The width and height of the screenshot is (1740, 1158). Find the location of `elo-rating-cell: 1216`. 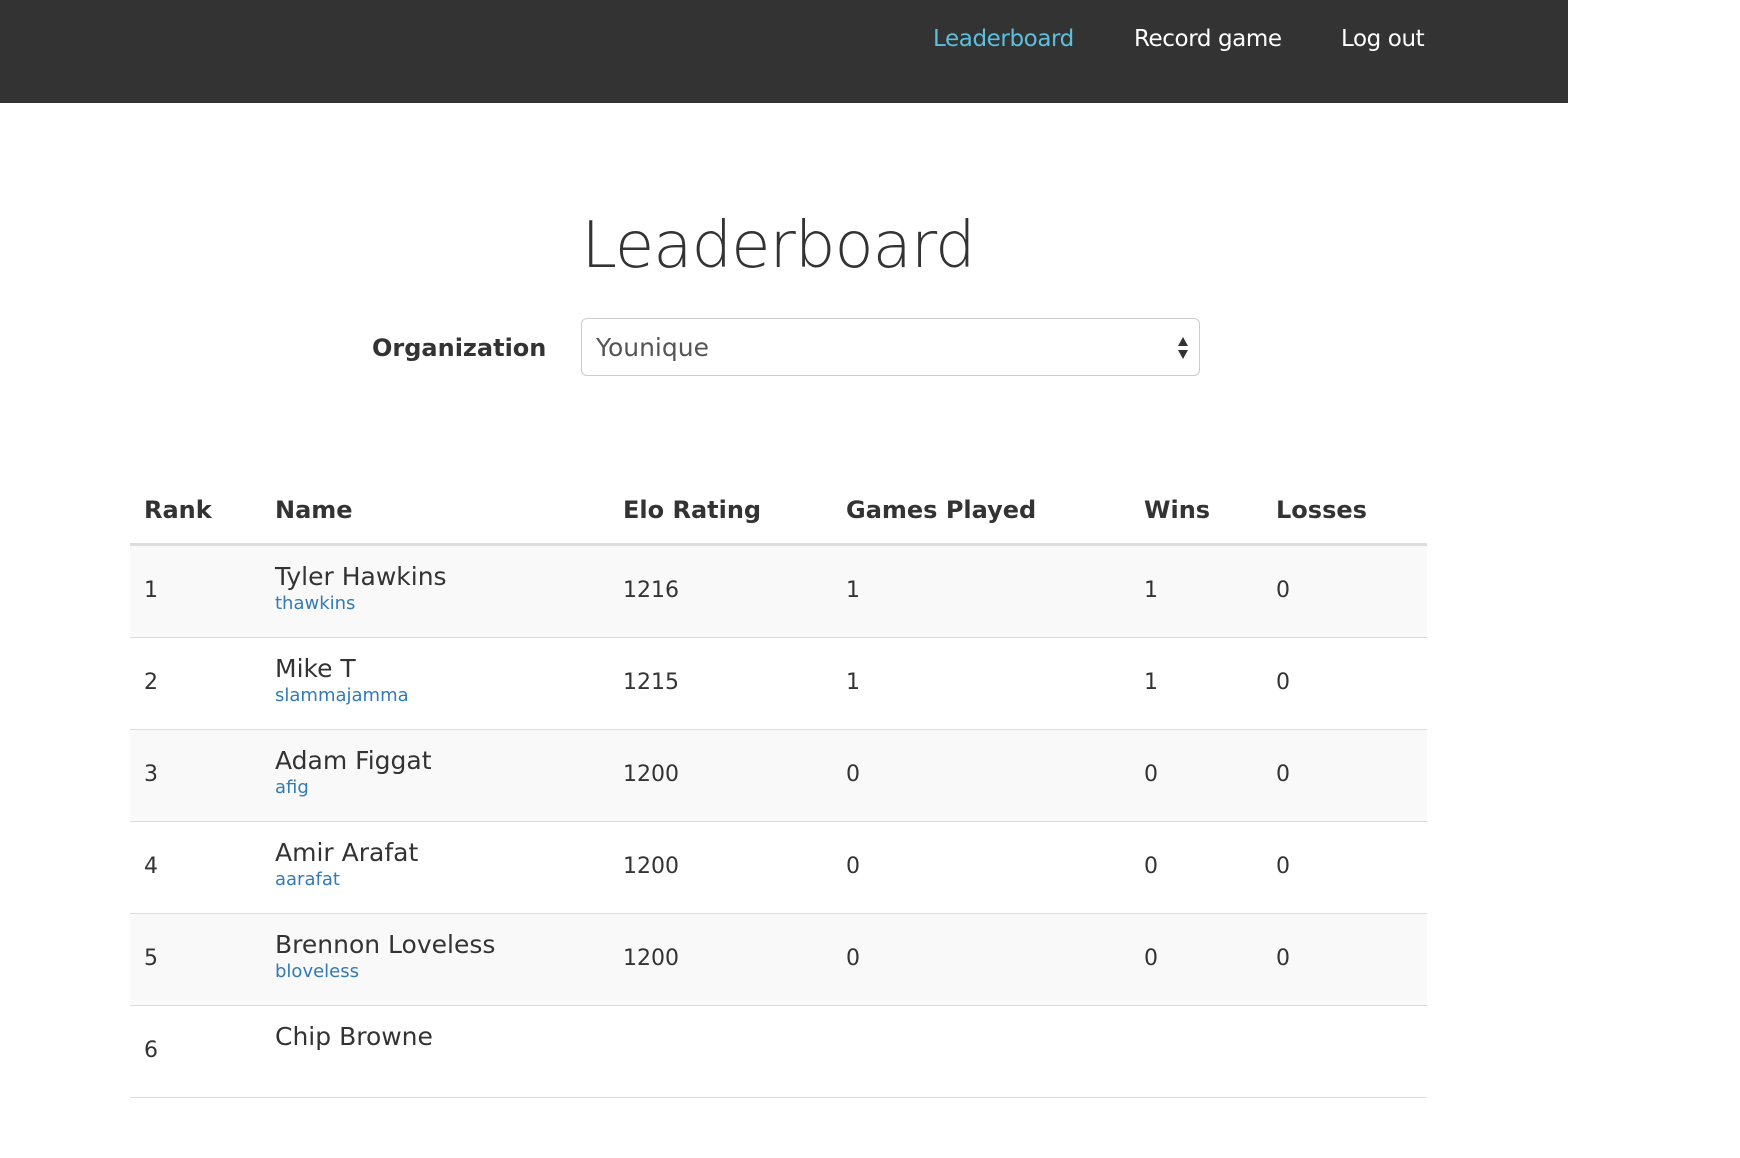

elo-rating-cell: 1216 is located at coordinates (651, 590).